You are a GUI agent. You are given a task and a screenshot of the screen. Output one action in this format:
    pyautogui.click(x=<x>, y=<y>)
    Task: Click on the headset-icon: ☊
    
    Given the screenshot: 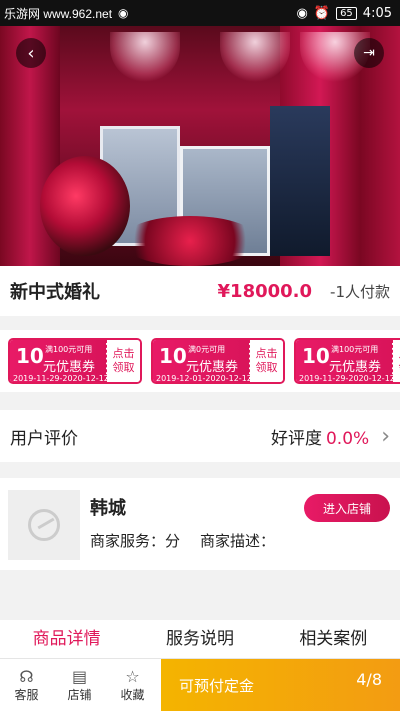 What is the action you would take?
    pyautogui.click(x=26, y=676)
    